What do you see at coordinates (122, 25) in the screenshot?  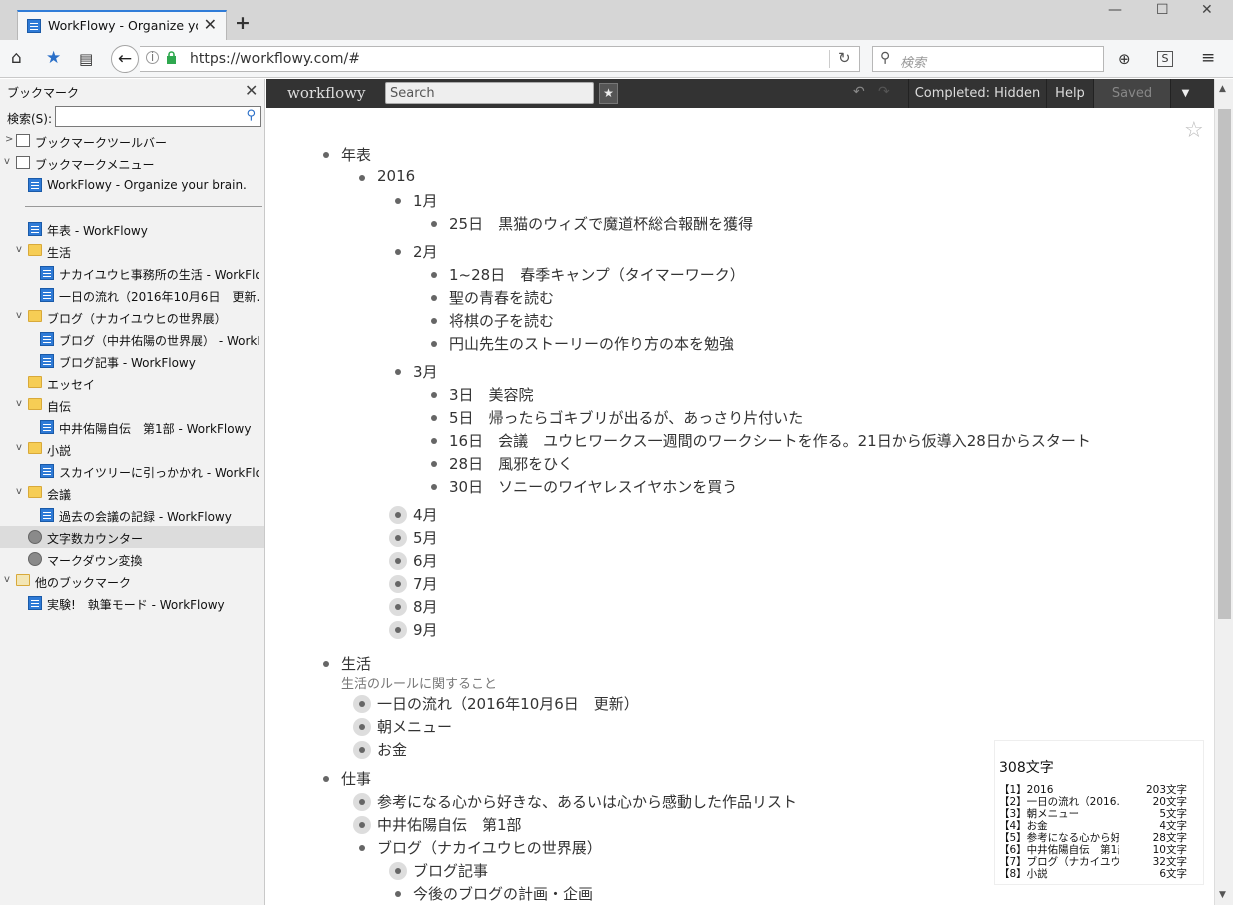 I see `tab-workflowy: WorkFlowy - Organize yo... ✕` at bounding box center [122, 25].